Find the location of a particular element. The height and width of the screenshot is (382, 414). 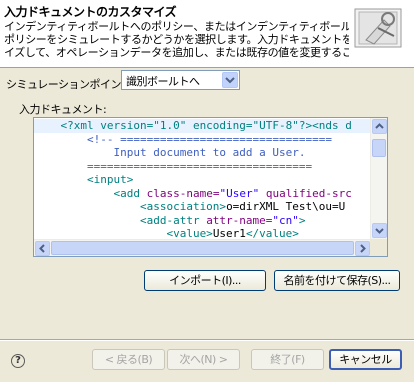

code-token: <association> is located at coordinates (130, 206).